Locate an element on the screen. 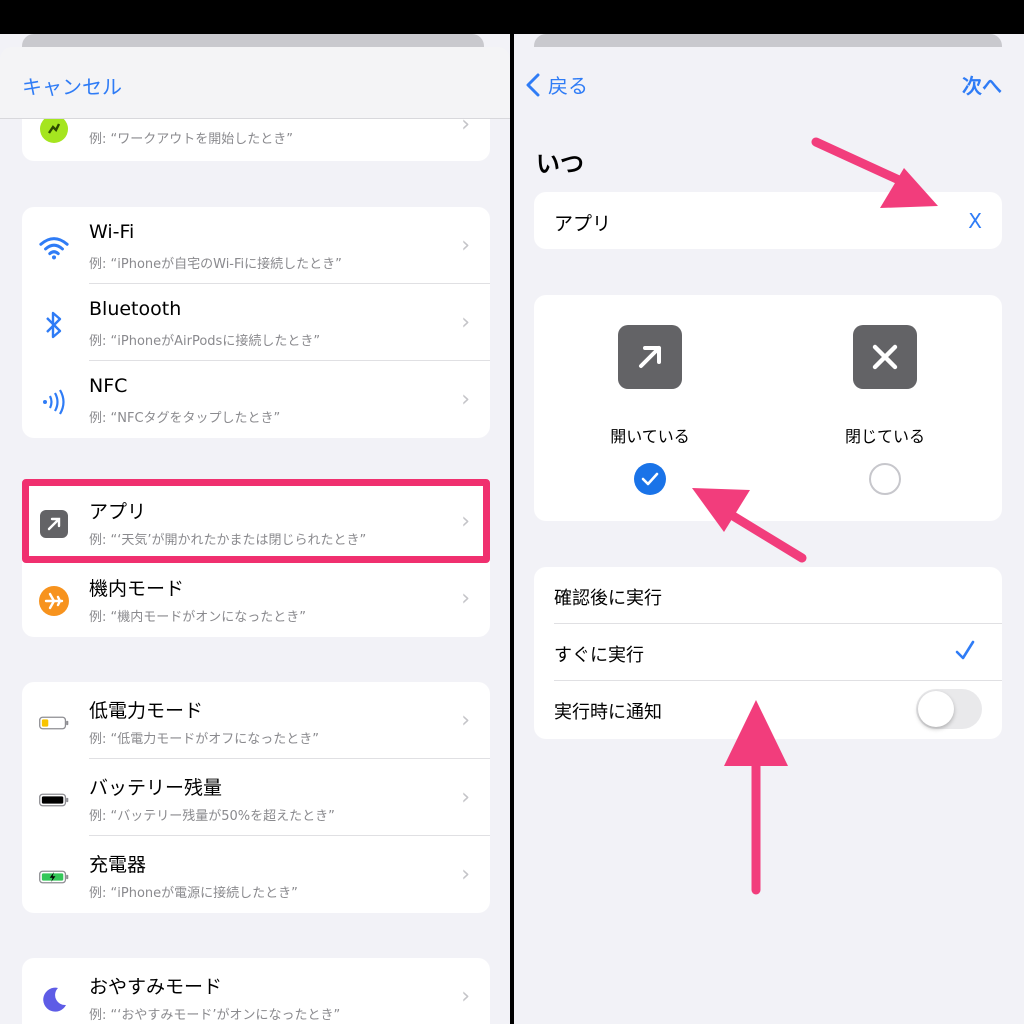  run-options-card: 確認後に実行 すぐに実行 実行時に通知 is located at coordinates (768, 653).